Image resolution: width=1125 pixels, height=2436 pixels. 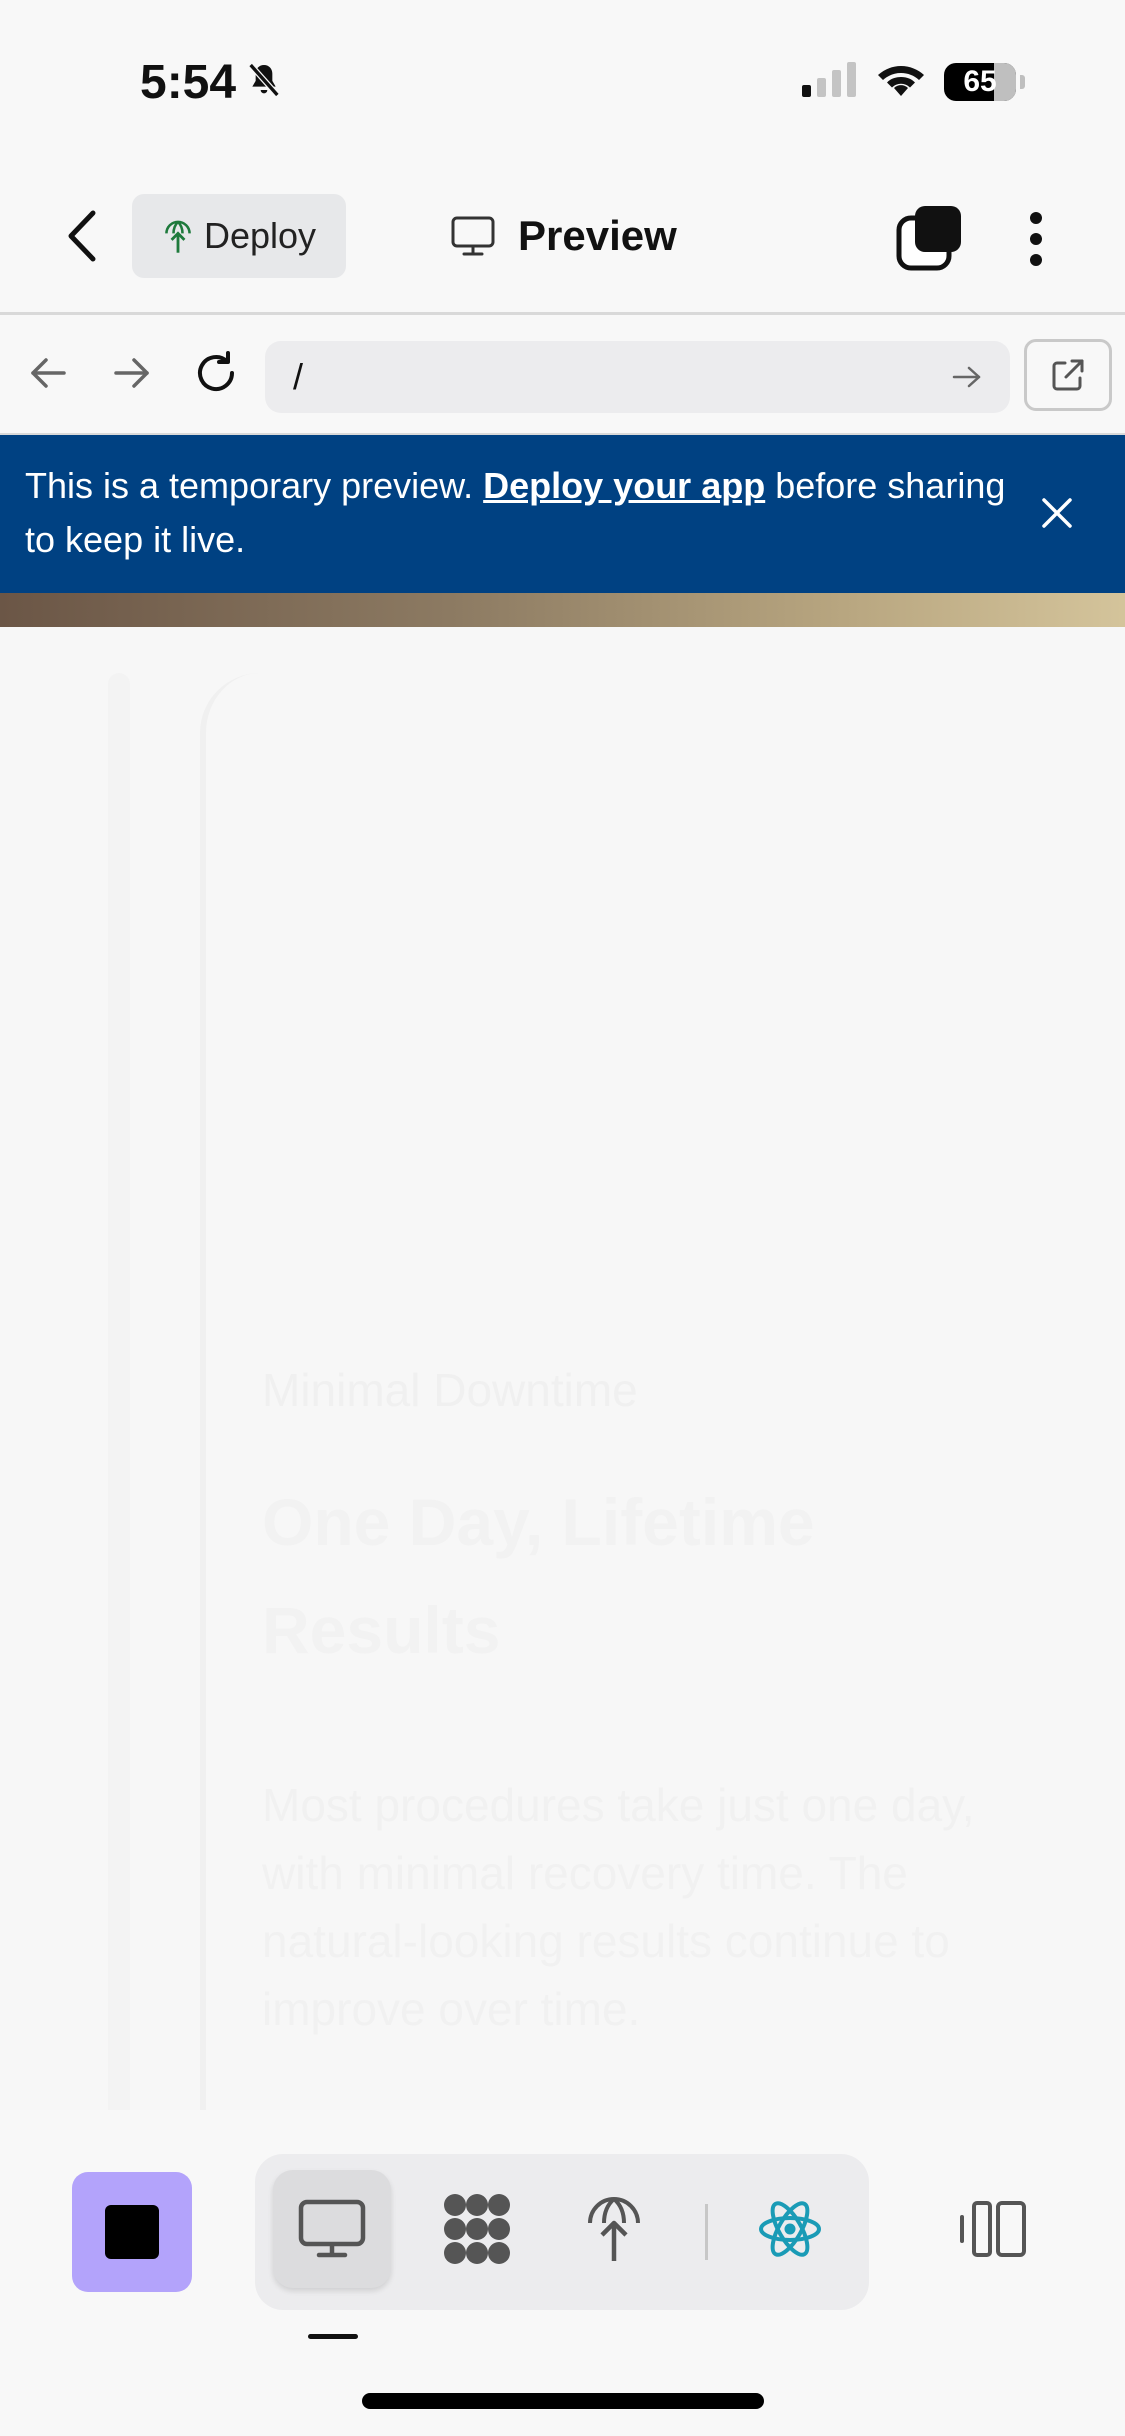 I want to click on react-icon, so click(x=790, y=2229).